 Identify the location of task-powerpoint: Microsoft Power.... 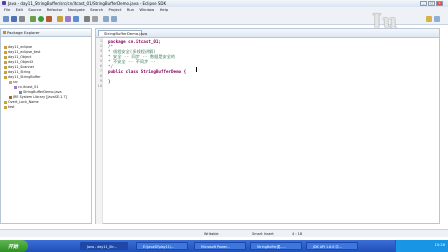
(220, 246).